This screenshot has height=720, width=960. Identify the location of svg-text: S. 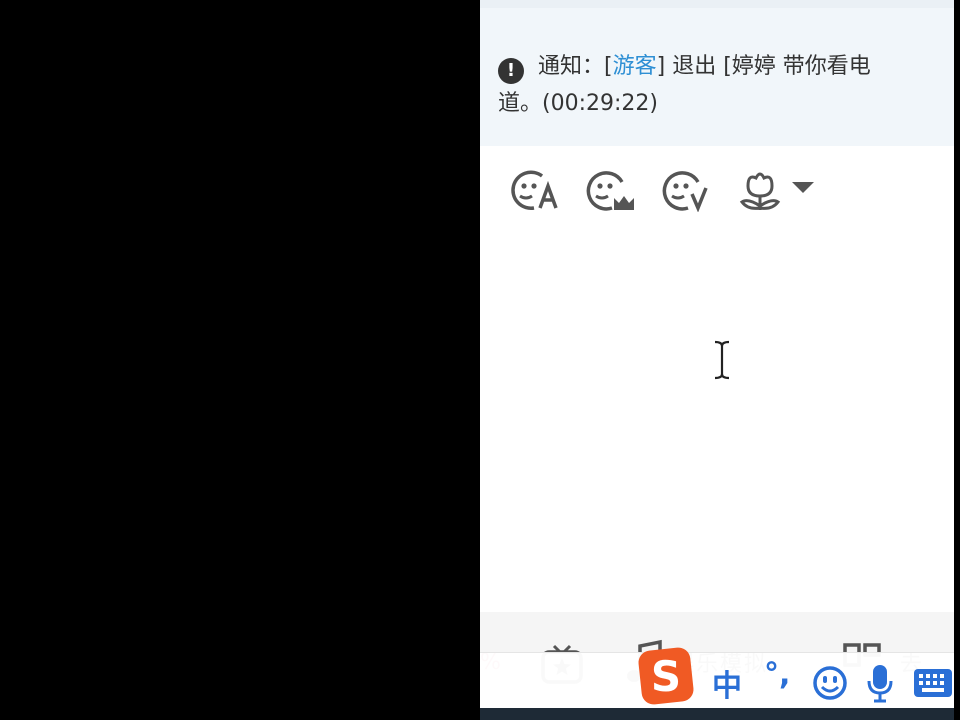
(666, 676).